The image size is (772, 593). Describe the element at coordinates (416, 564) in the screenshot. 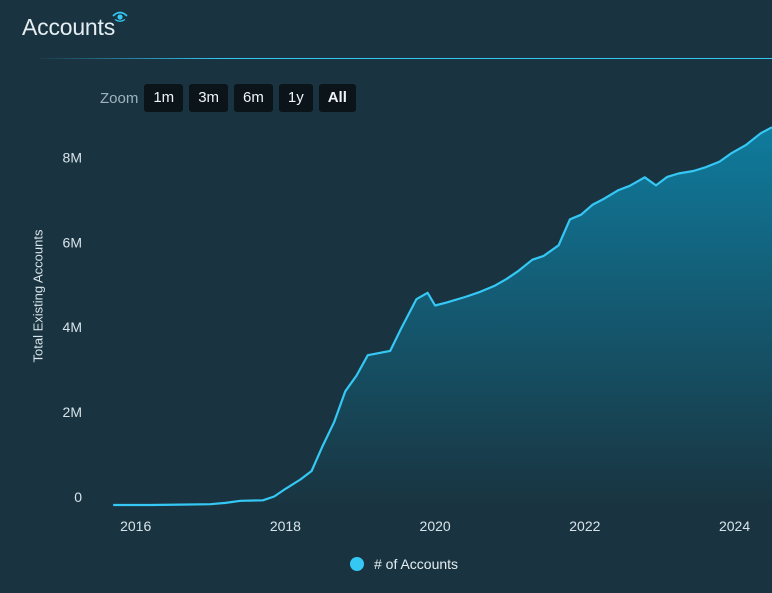

I see `legend-label: # of Accounts` at that location.